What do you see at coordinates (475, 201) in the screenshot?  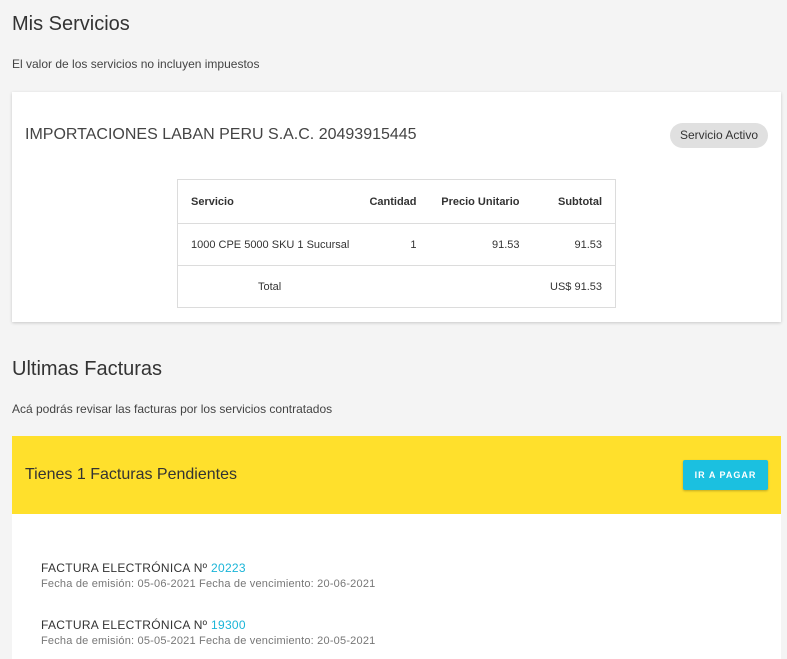 I see `col-header-precio: Precio Unitario` at bounding box center [475, 201].